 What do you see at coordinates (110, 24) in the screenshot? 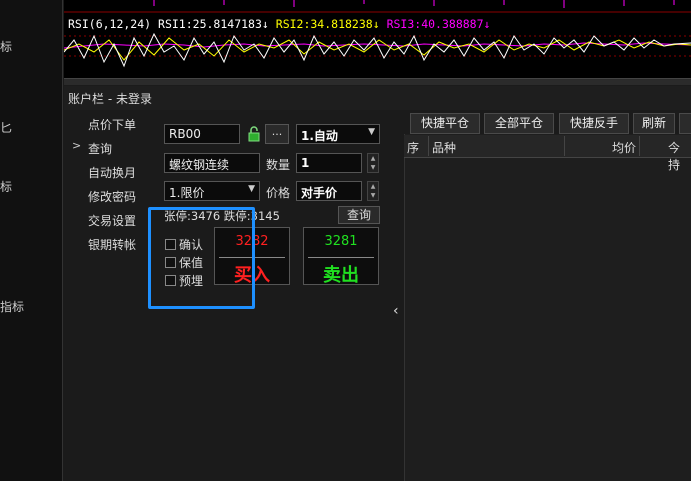
I see `indicator-label: RSI(6,12,24)` at bounding box center [110, 24].